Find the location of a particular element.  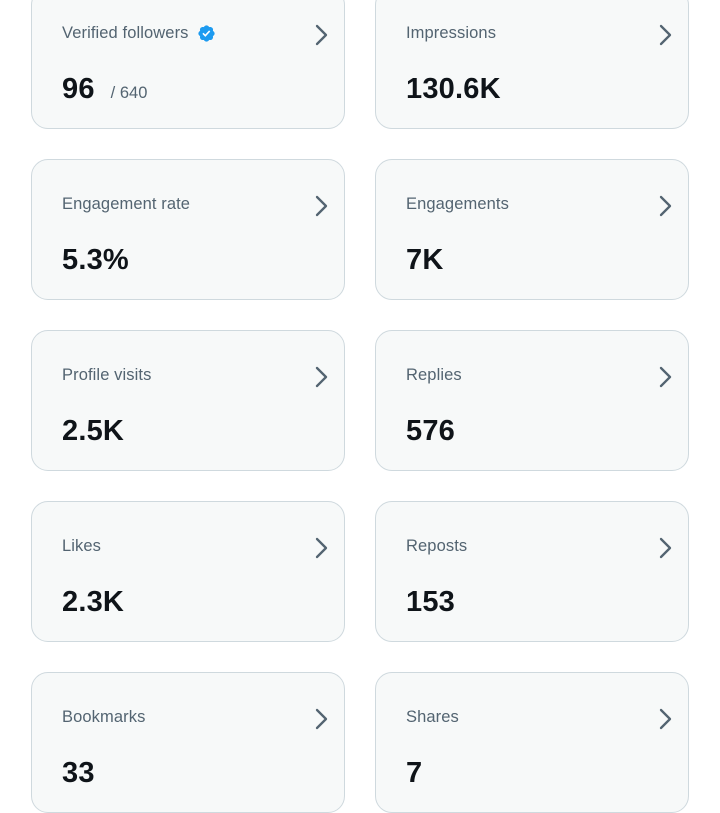

metric-label-row: Bookmarks is located at coordinates (103, 717).